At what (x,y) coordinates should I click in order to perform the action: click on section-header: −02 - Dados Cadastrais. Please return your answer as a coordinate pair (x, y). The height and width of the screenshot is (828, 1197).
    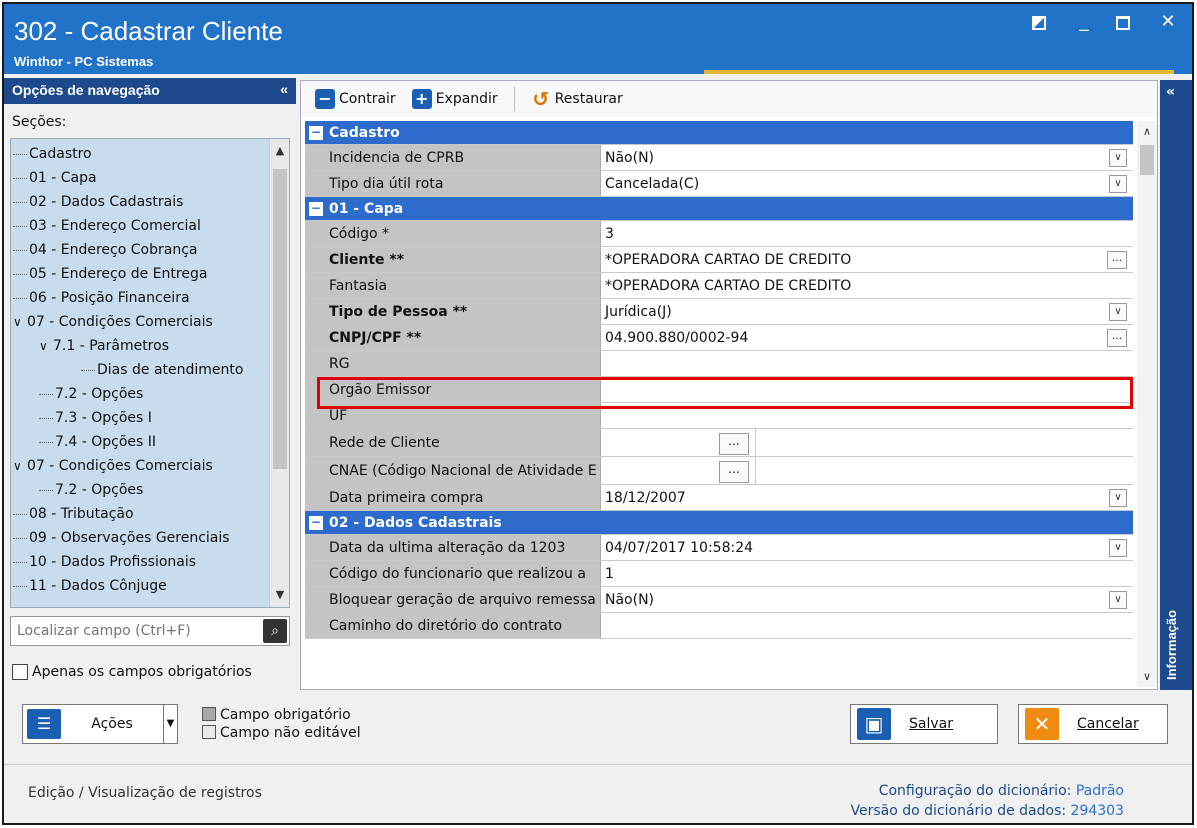
    Looking at the image, I should click on (719, 523).